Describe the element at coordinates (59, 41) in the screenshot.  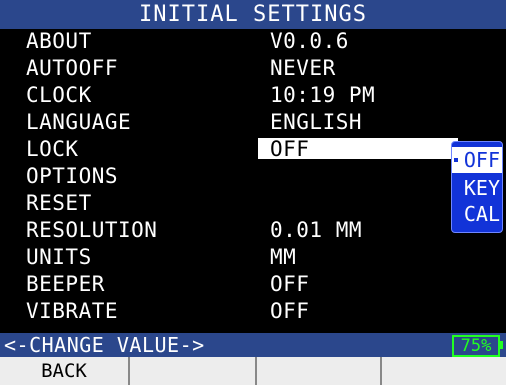
I see `setting-label: ABOUT` at that location.